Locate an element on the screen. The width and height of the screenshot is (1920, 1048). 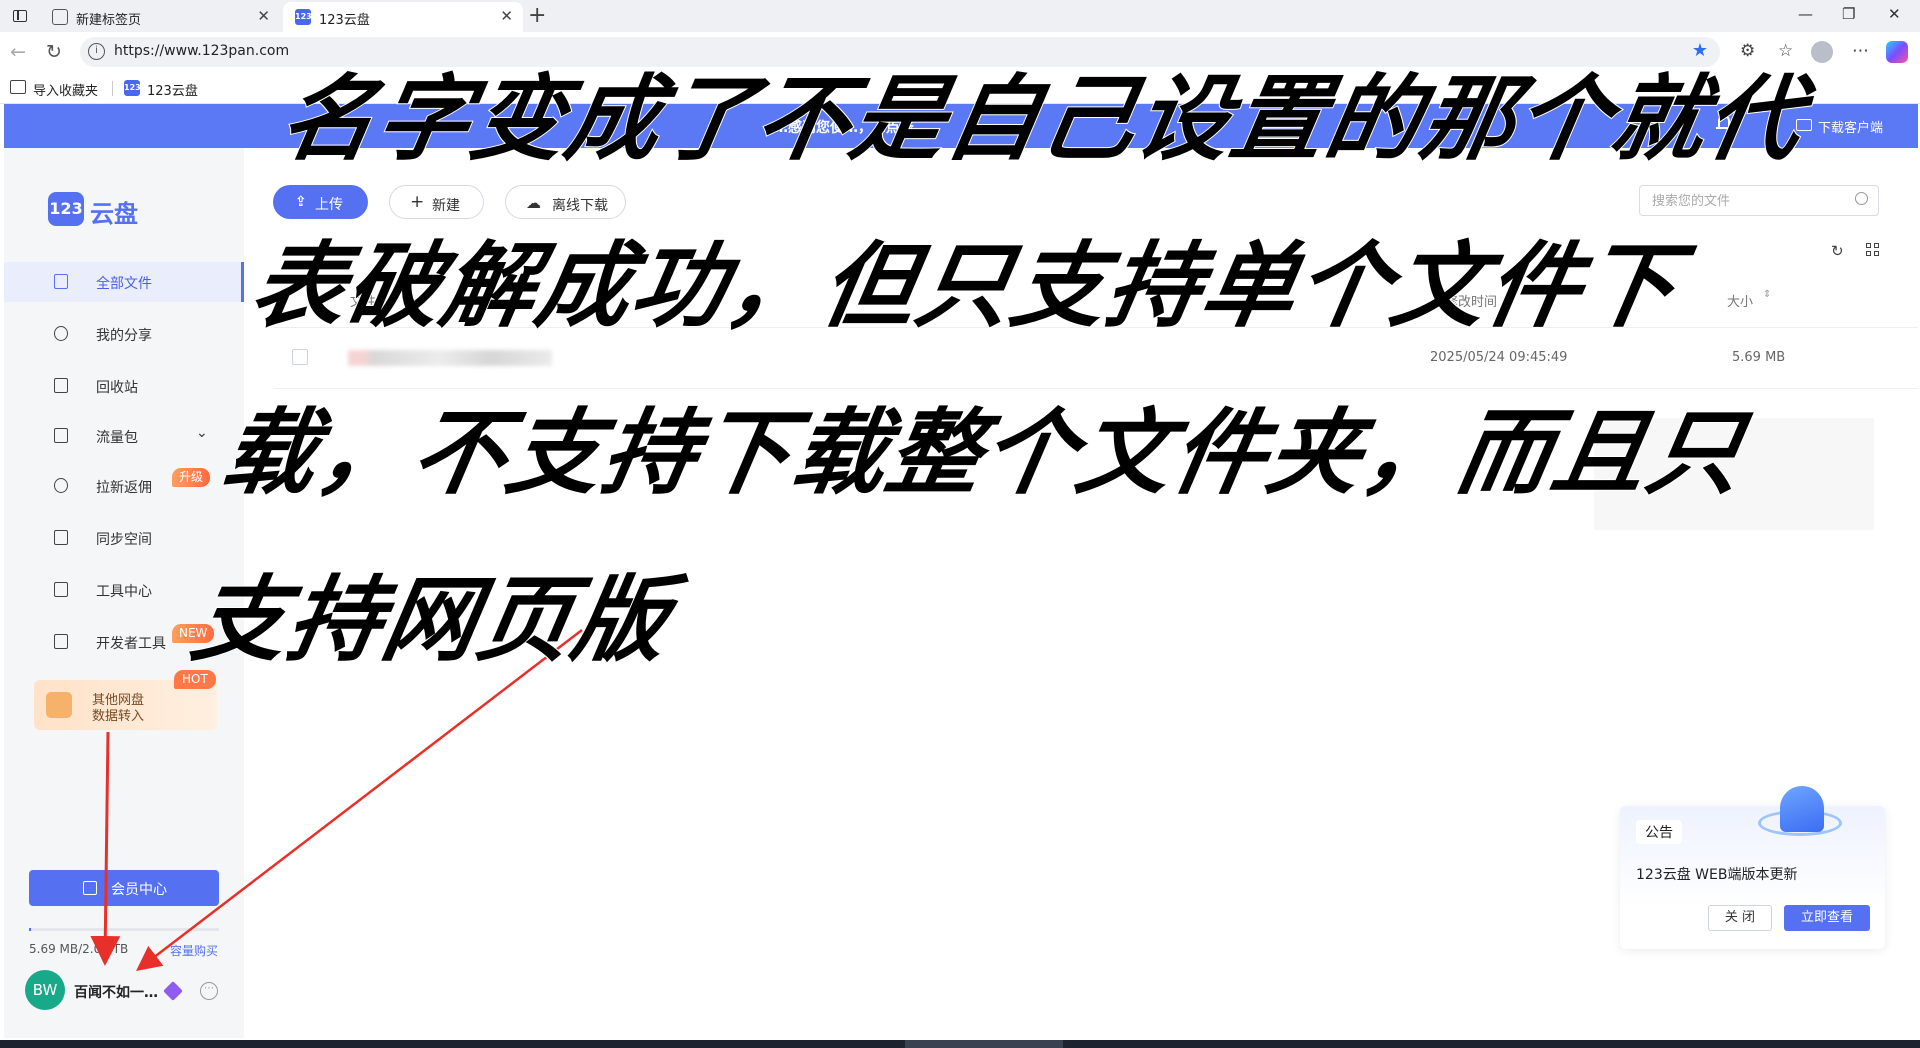
url-text: https://www.123pan.com is located at coordinates (202, 51).